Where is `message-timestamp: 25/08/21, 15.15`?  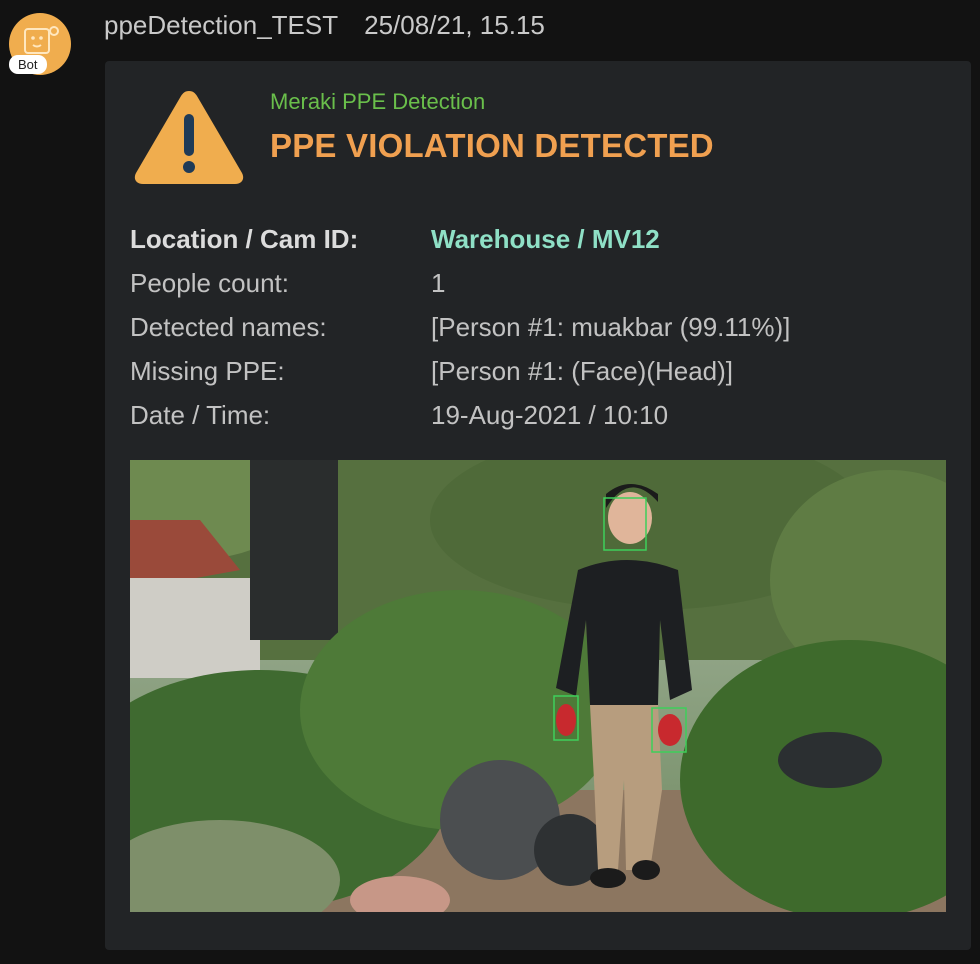
message-timestamp: 25/08/21, 15.15 is located at coordinates (454, 25).